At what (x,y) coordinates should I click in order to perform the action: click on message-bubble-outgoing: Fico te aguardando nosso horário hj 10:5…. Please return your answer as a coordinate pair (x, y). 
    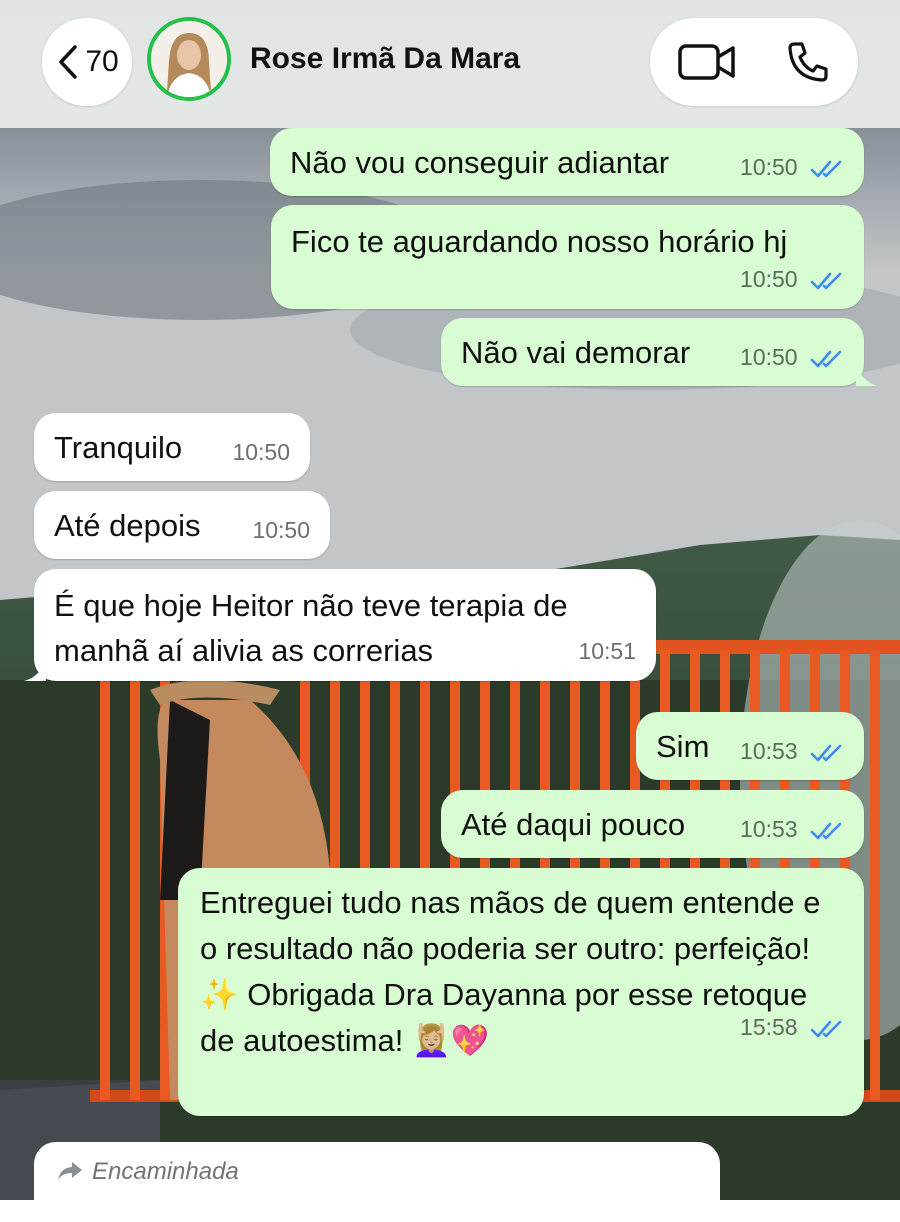
    Looking at the image, I should click on (567, 257).